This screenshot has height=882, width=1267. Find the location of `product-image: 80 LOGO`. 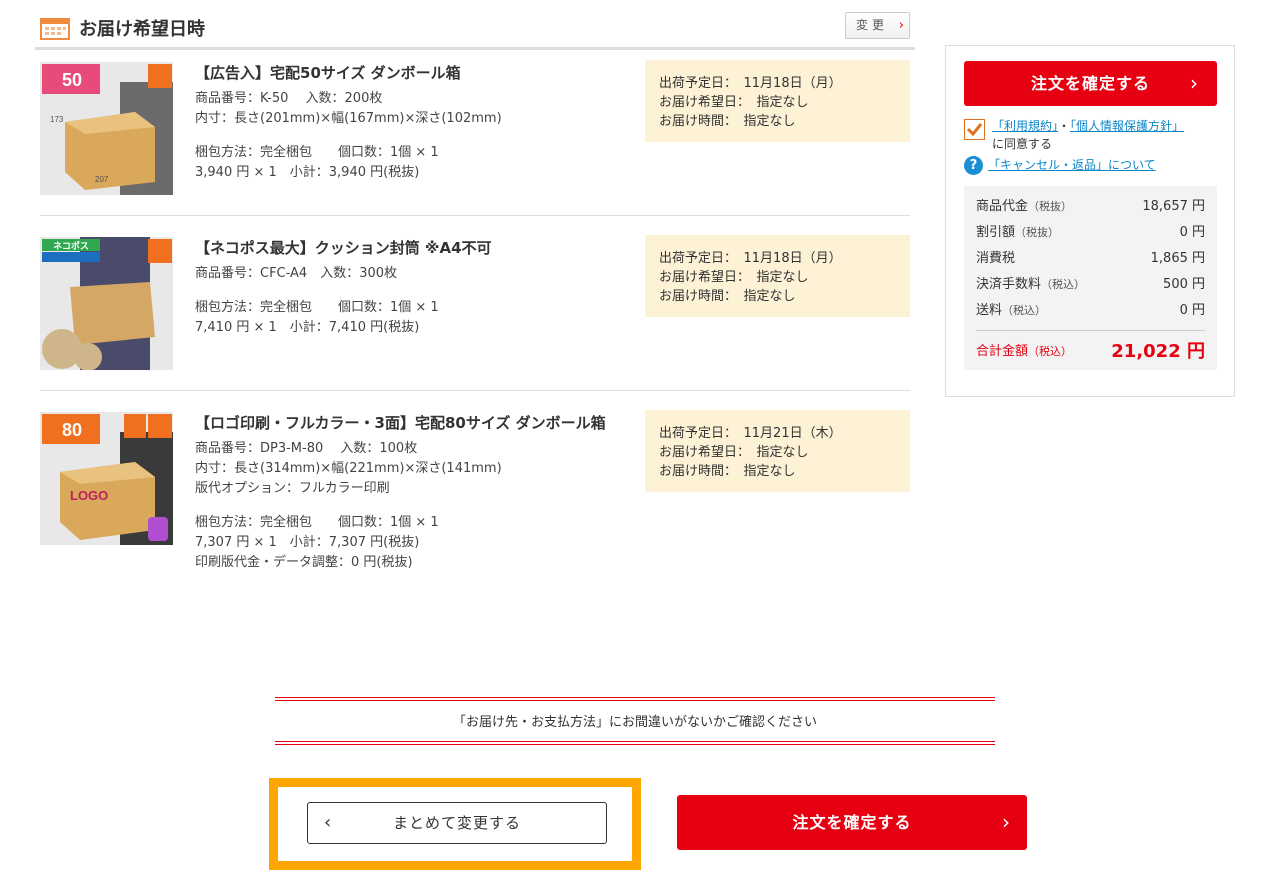

product-image: 80 LOGO is located at coordinates (106, 478).